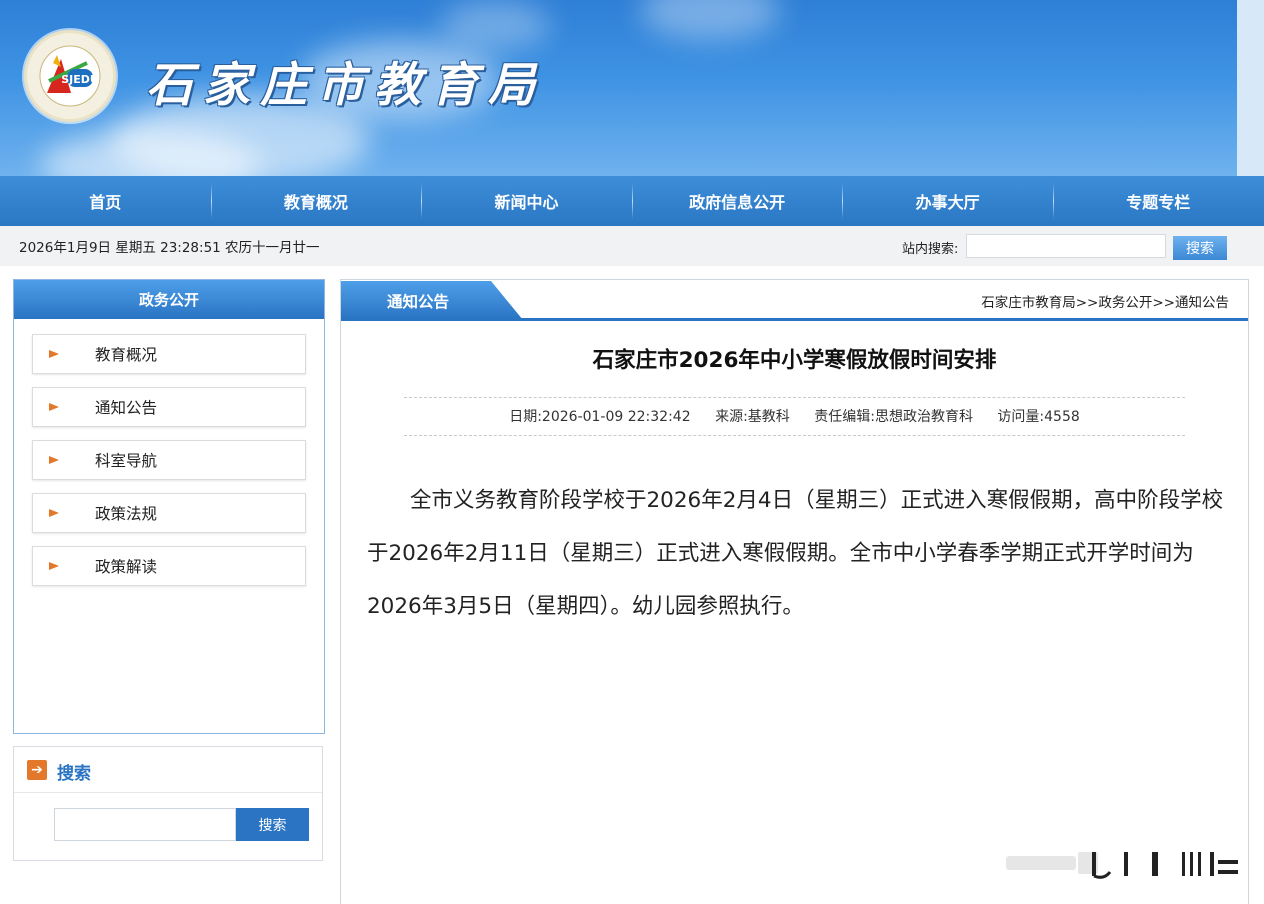 This screenshot has width=1264, height=904. What do you see at coordinates (169, 248) in the screenshot?
I see `current-datetime: 2026年1月9日 星期五 23:28:51 农历十一月廿一` at bounding box center [169, 248].